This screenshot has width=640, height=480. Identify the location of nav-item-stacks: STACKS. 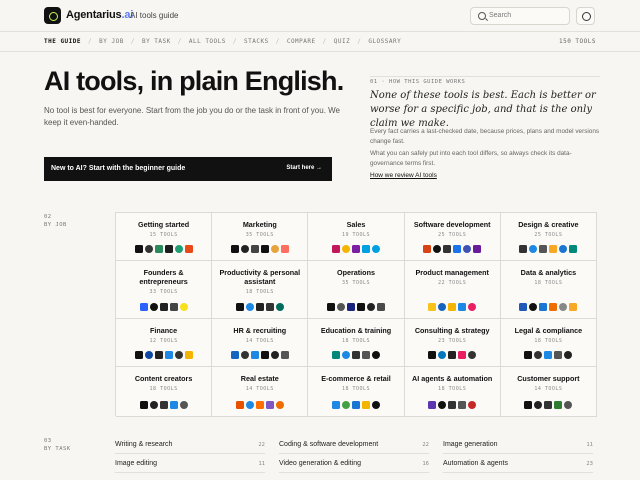
(260, 41).